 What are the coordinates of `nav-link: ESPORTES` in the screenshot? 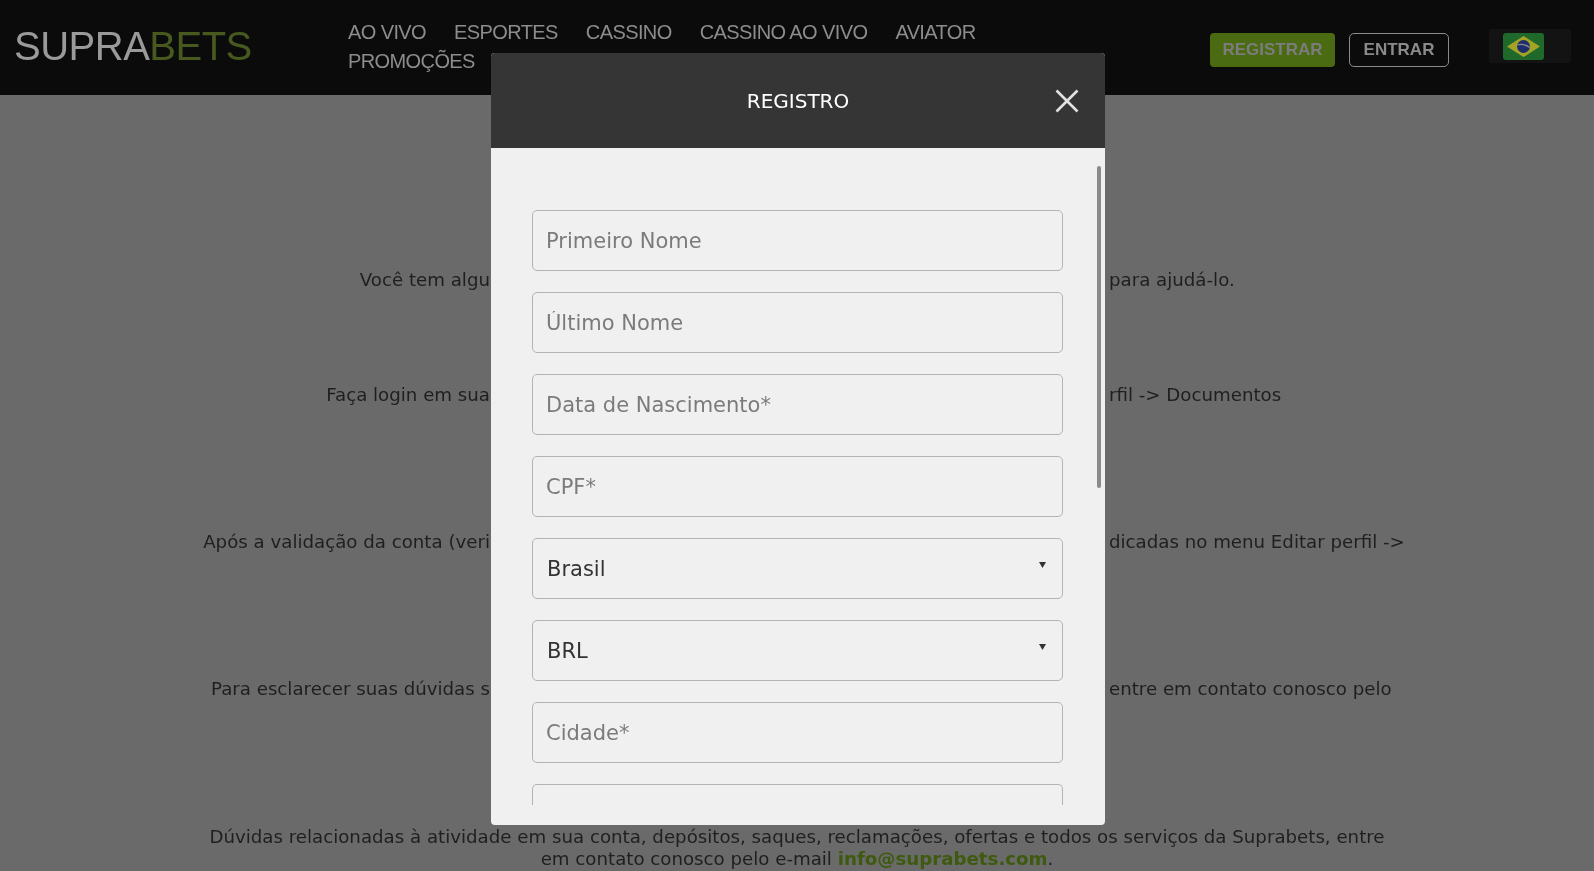 It's located at (506, 32).